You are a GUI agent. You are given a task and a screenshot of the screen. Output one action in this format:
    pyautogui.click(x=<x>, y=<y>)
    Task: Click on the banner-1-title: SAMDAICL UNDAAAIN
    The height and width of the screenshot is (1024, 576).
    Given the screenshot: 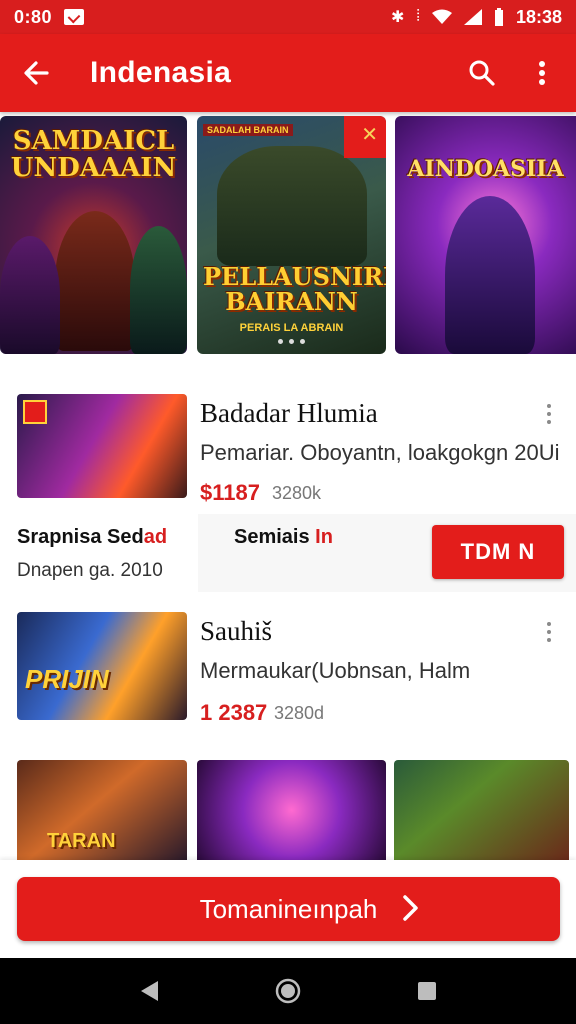 What is the action you would take?
    pyautogui.click(x=93, y=155)
    